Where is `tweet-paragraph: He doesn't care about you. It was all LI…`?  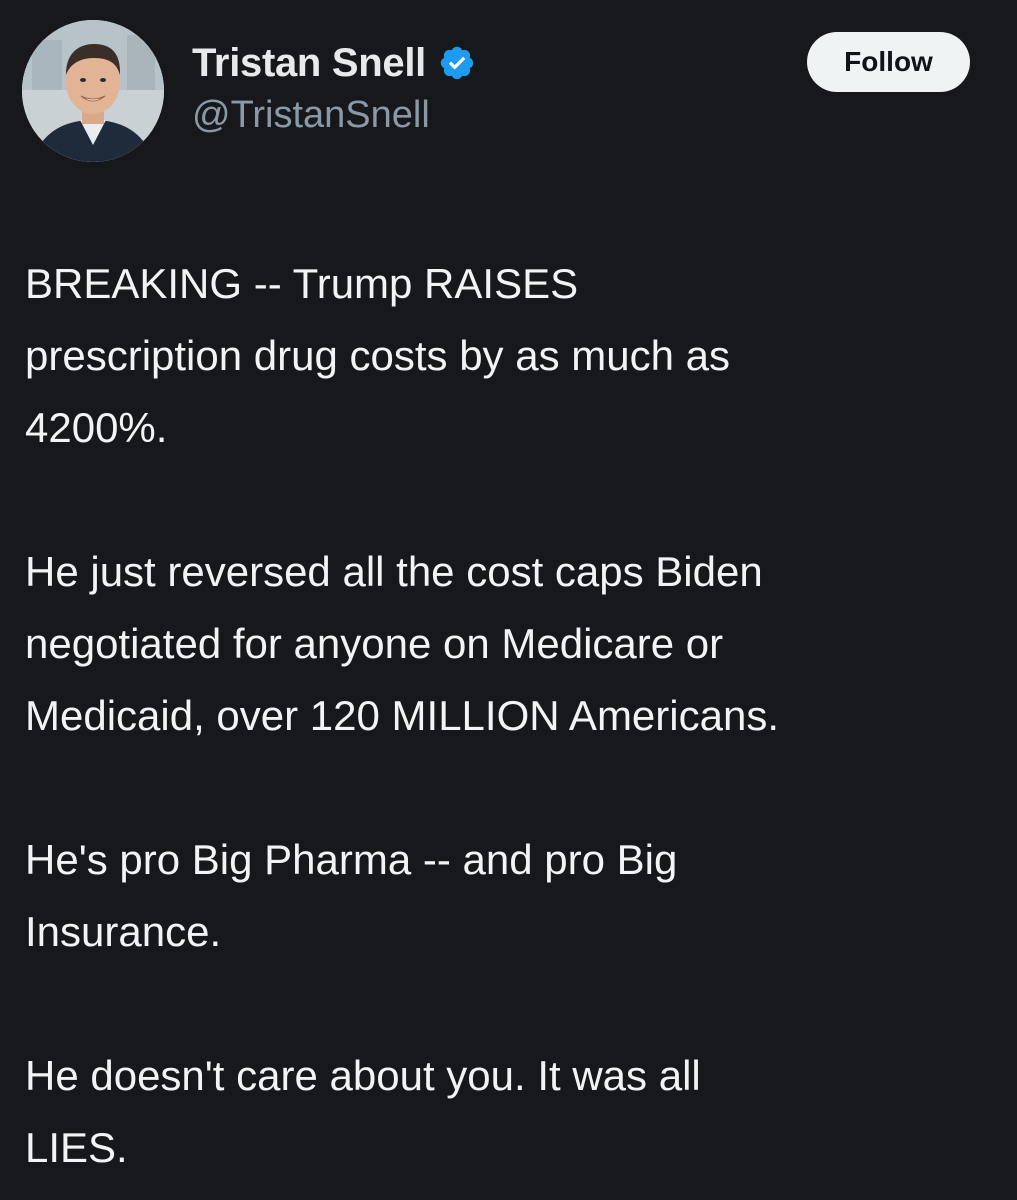
tweet-paragraph: He doesn't care about you. It was all LI… is located at coordinates (363, 1111).